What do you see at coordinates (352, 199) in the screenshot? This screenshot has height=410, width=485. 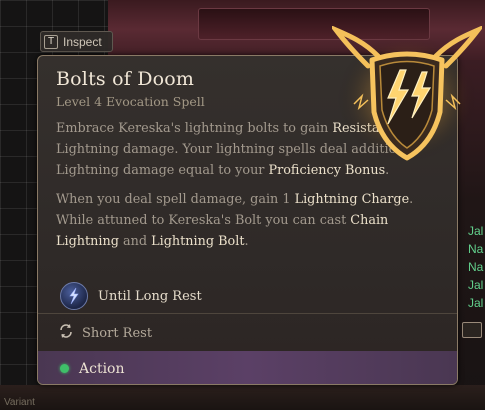 I see `keyword-lightning-charge: Lightning Charge` at bounding box center [352, 199].